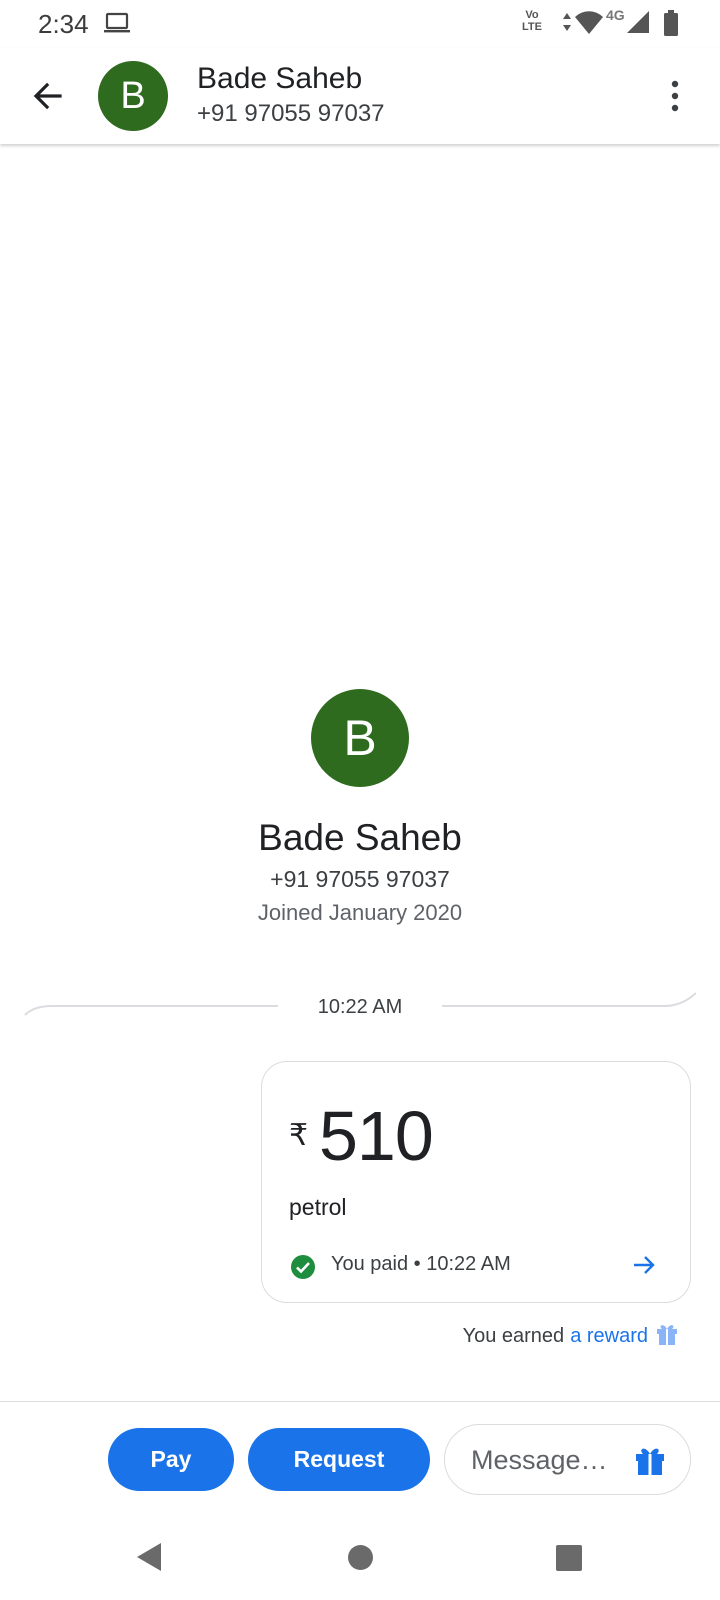  Describe the element at coordinates (339, 1459) in the screenshot. I see `request-button: Request` at that location.